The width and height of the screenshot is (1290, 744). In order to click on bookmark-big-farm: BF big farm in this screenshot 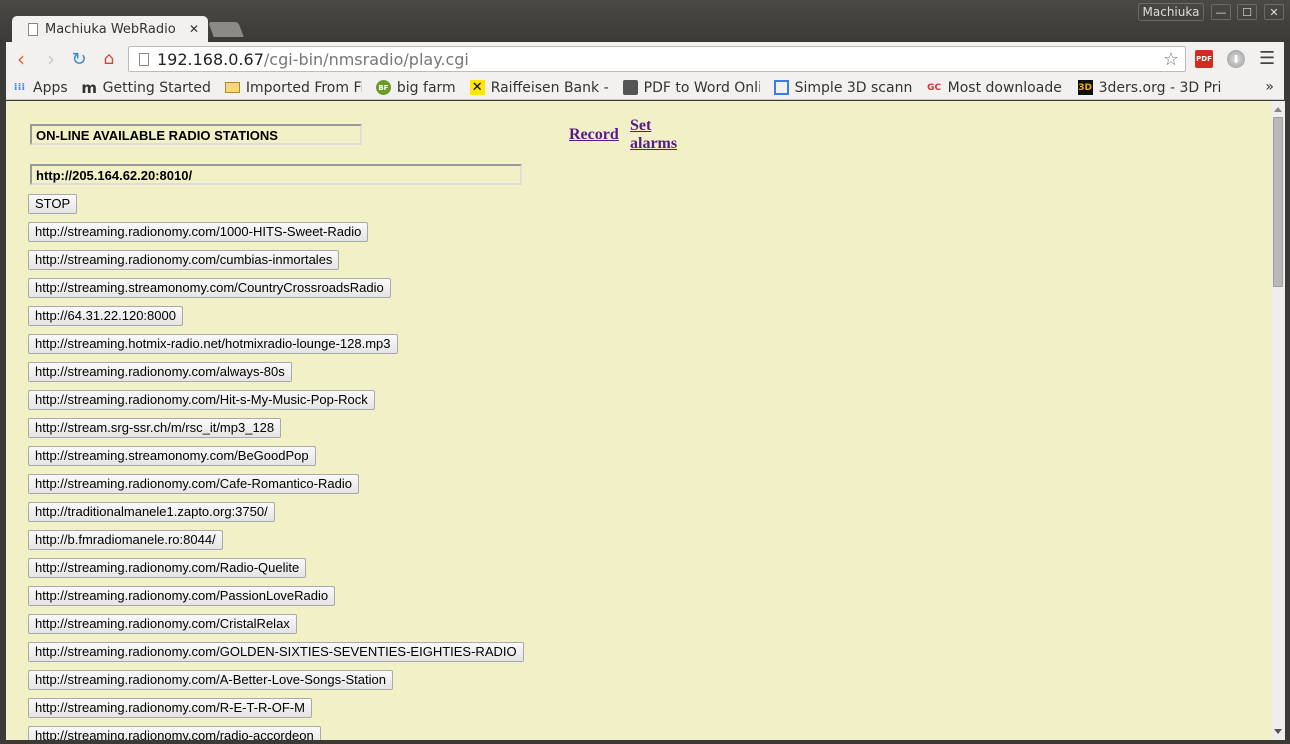, I will do `click(415, 88)`.